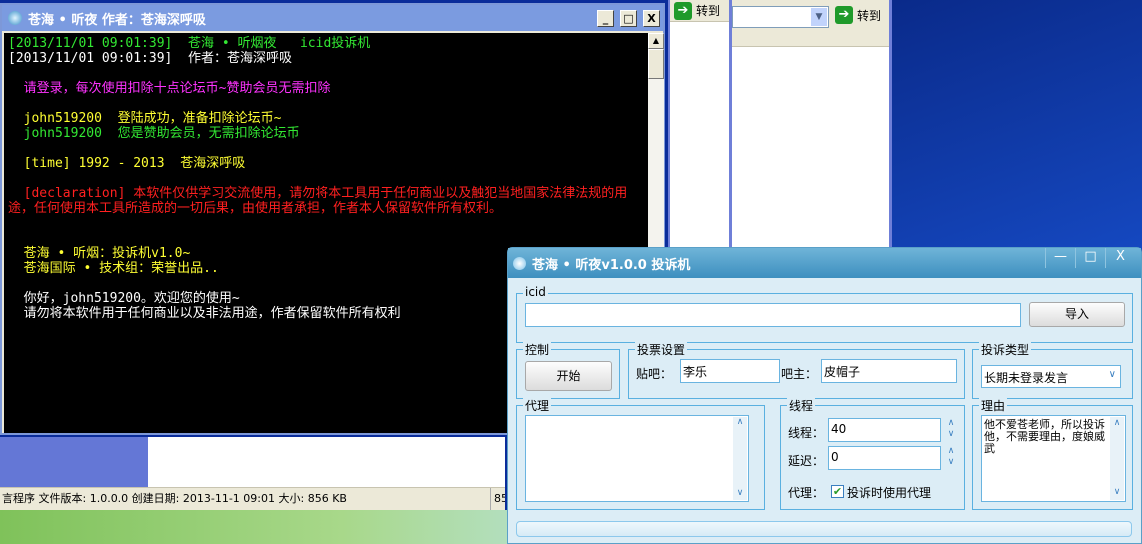  I want to click on control-legend: 控制, so click(537, 349).